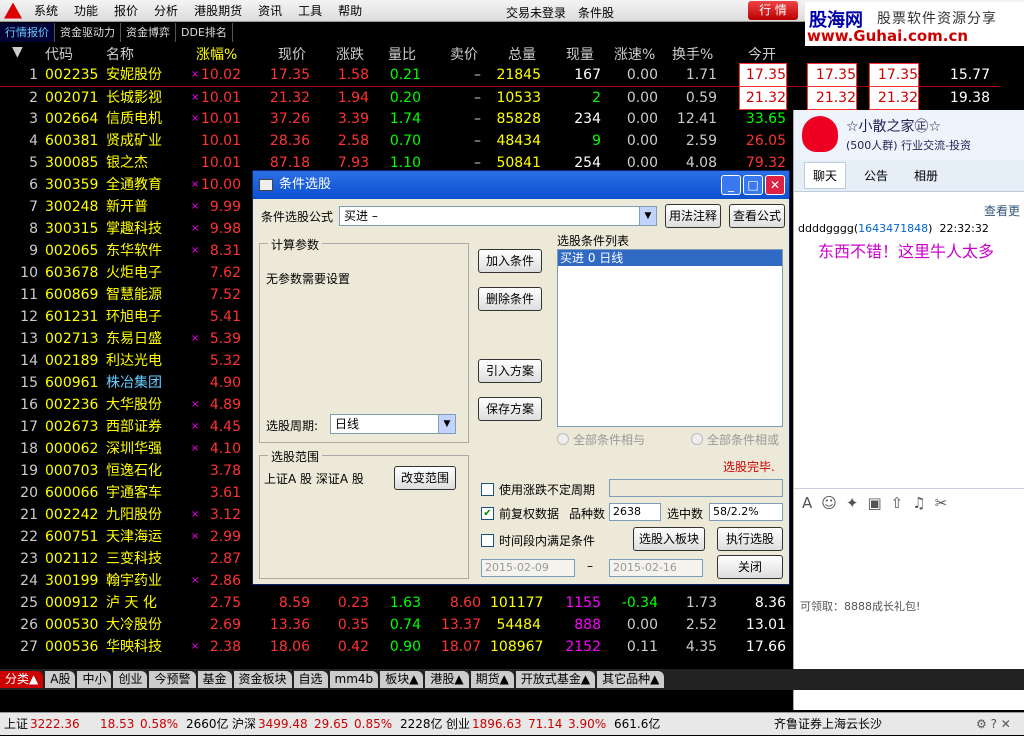 The height and width of the screenshot is (736, 1024). What do you see at coordinates (609, 440) in the screenshot?
I see `and-label: 全部条件相与` at bounding box center [609, 440].